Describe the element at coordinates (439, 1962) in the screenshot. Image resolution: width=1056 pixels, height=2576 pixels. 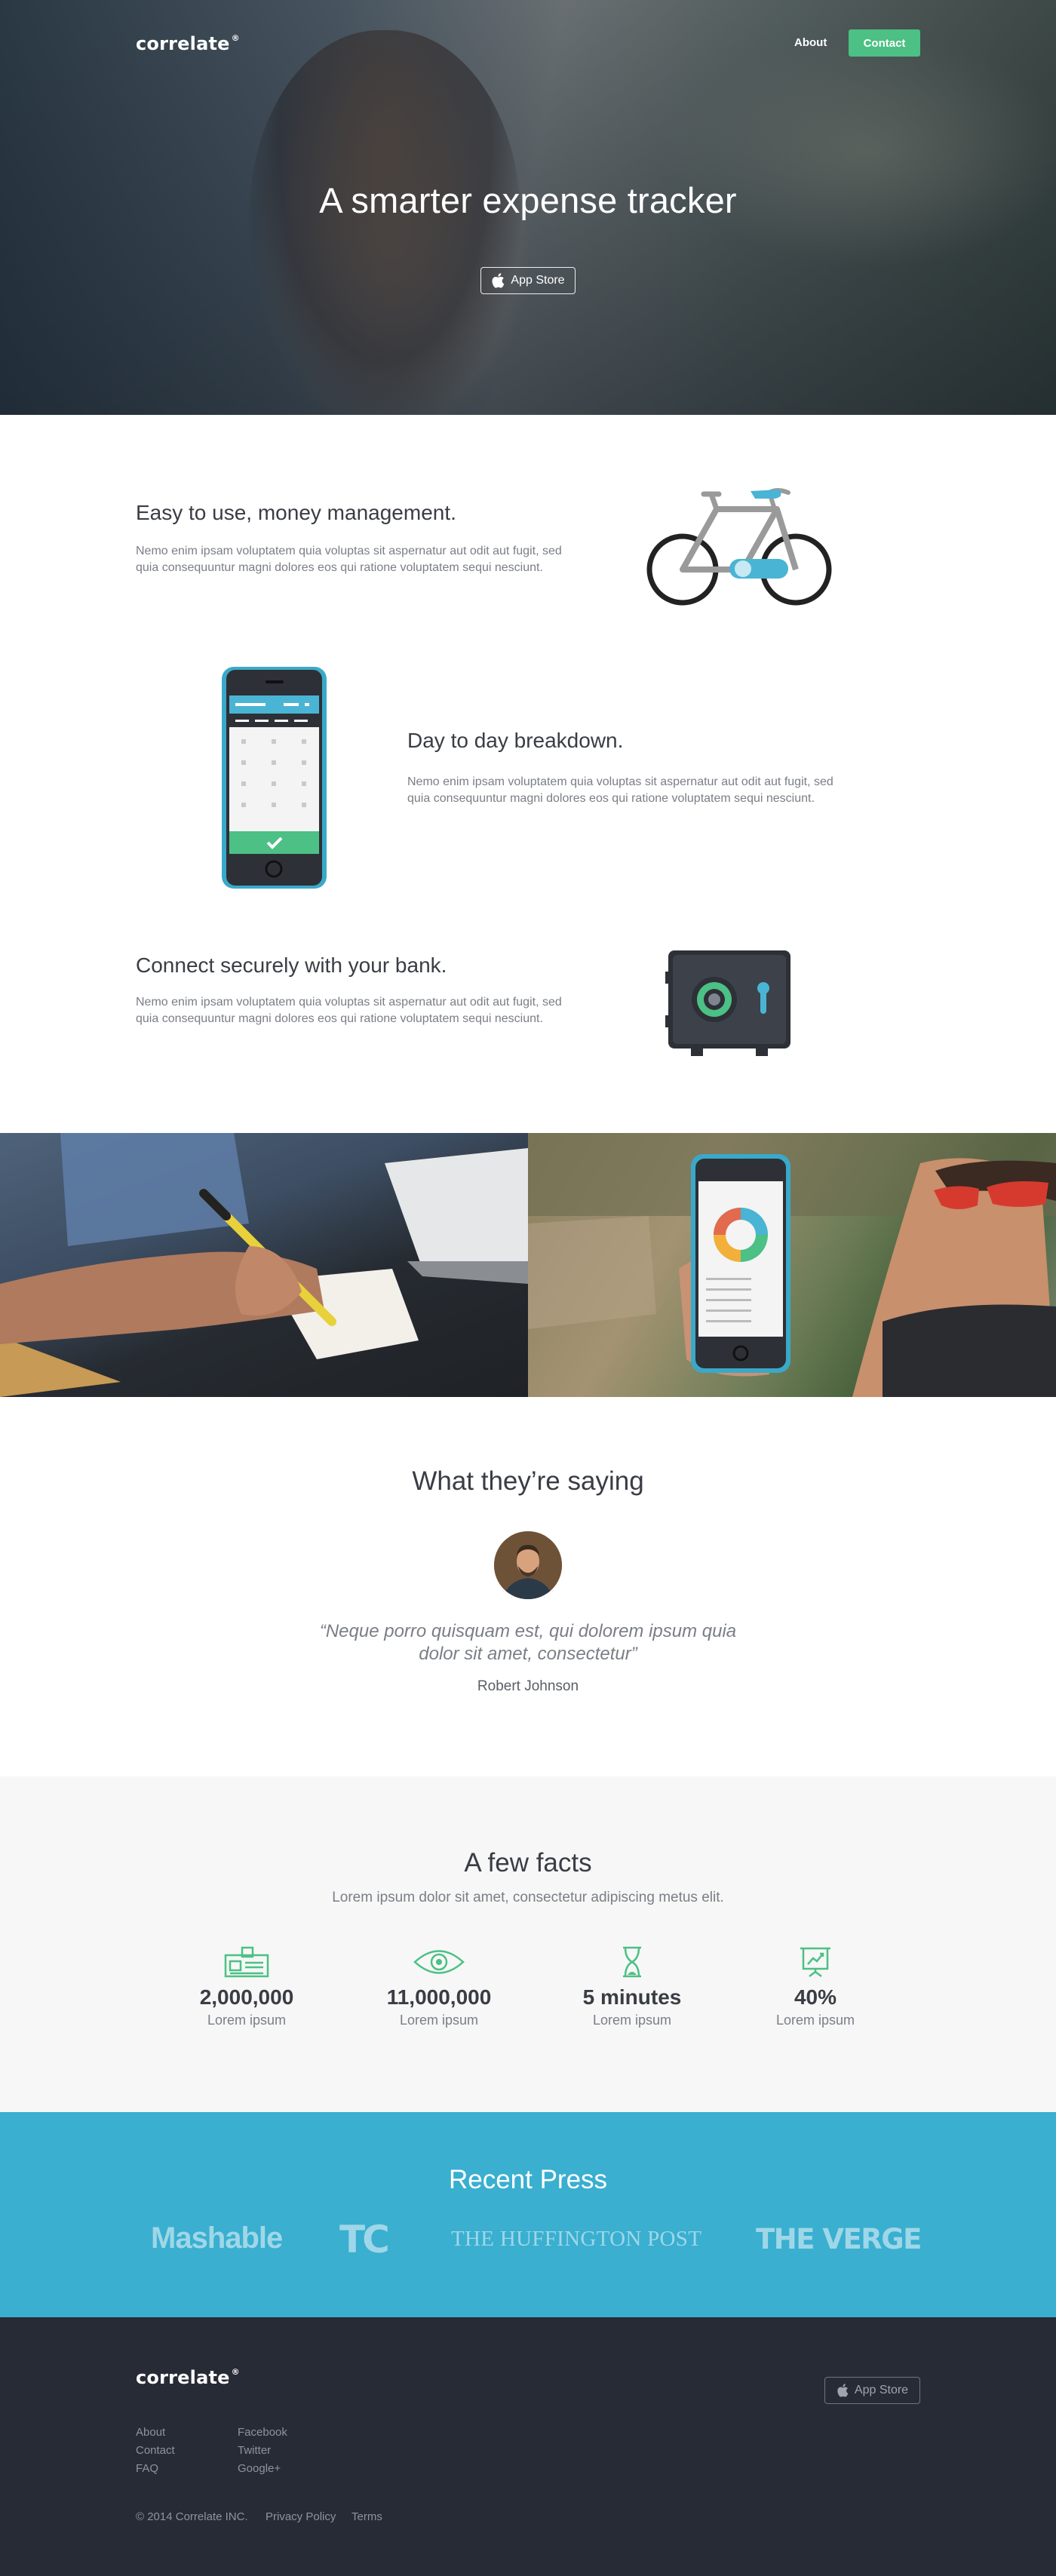
I see `eye-icon` at that location.